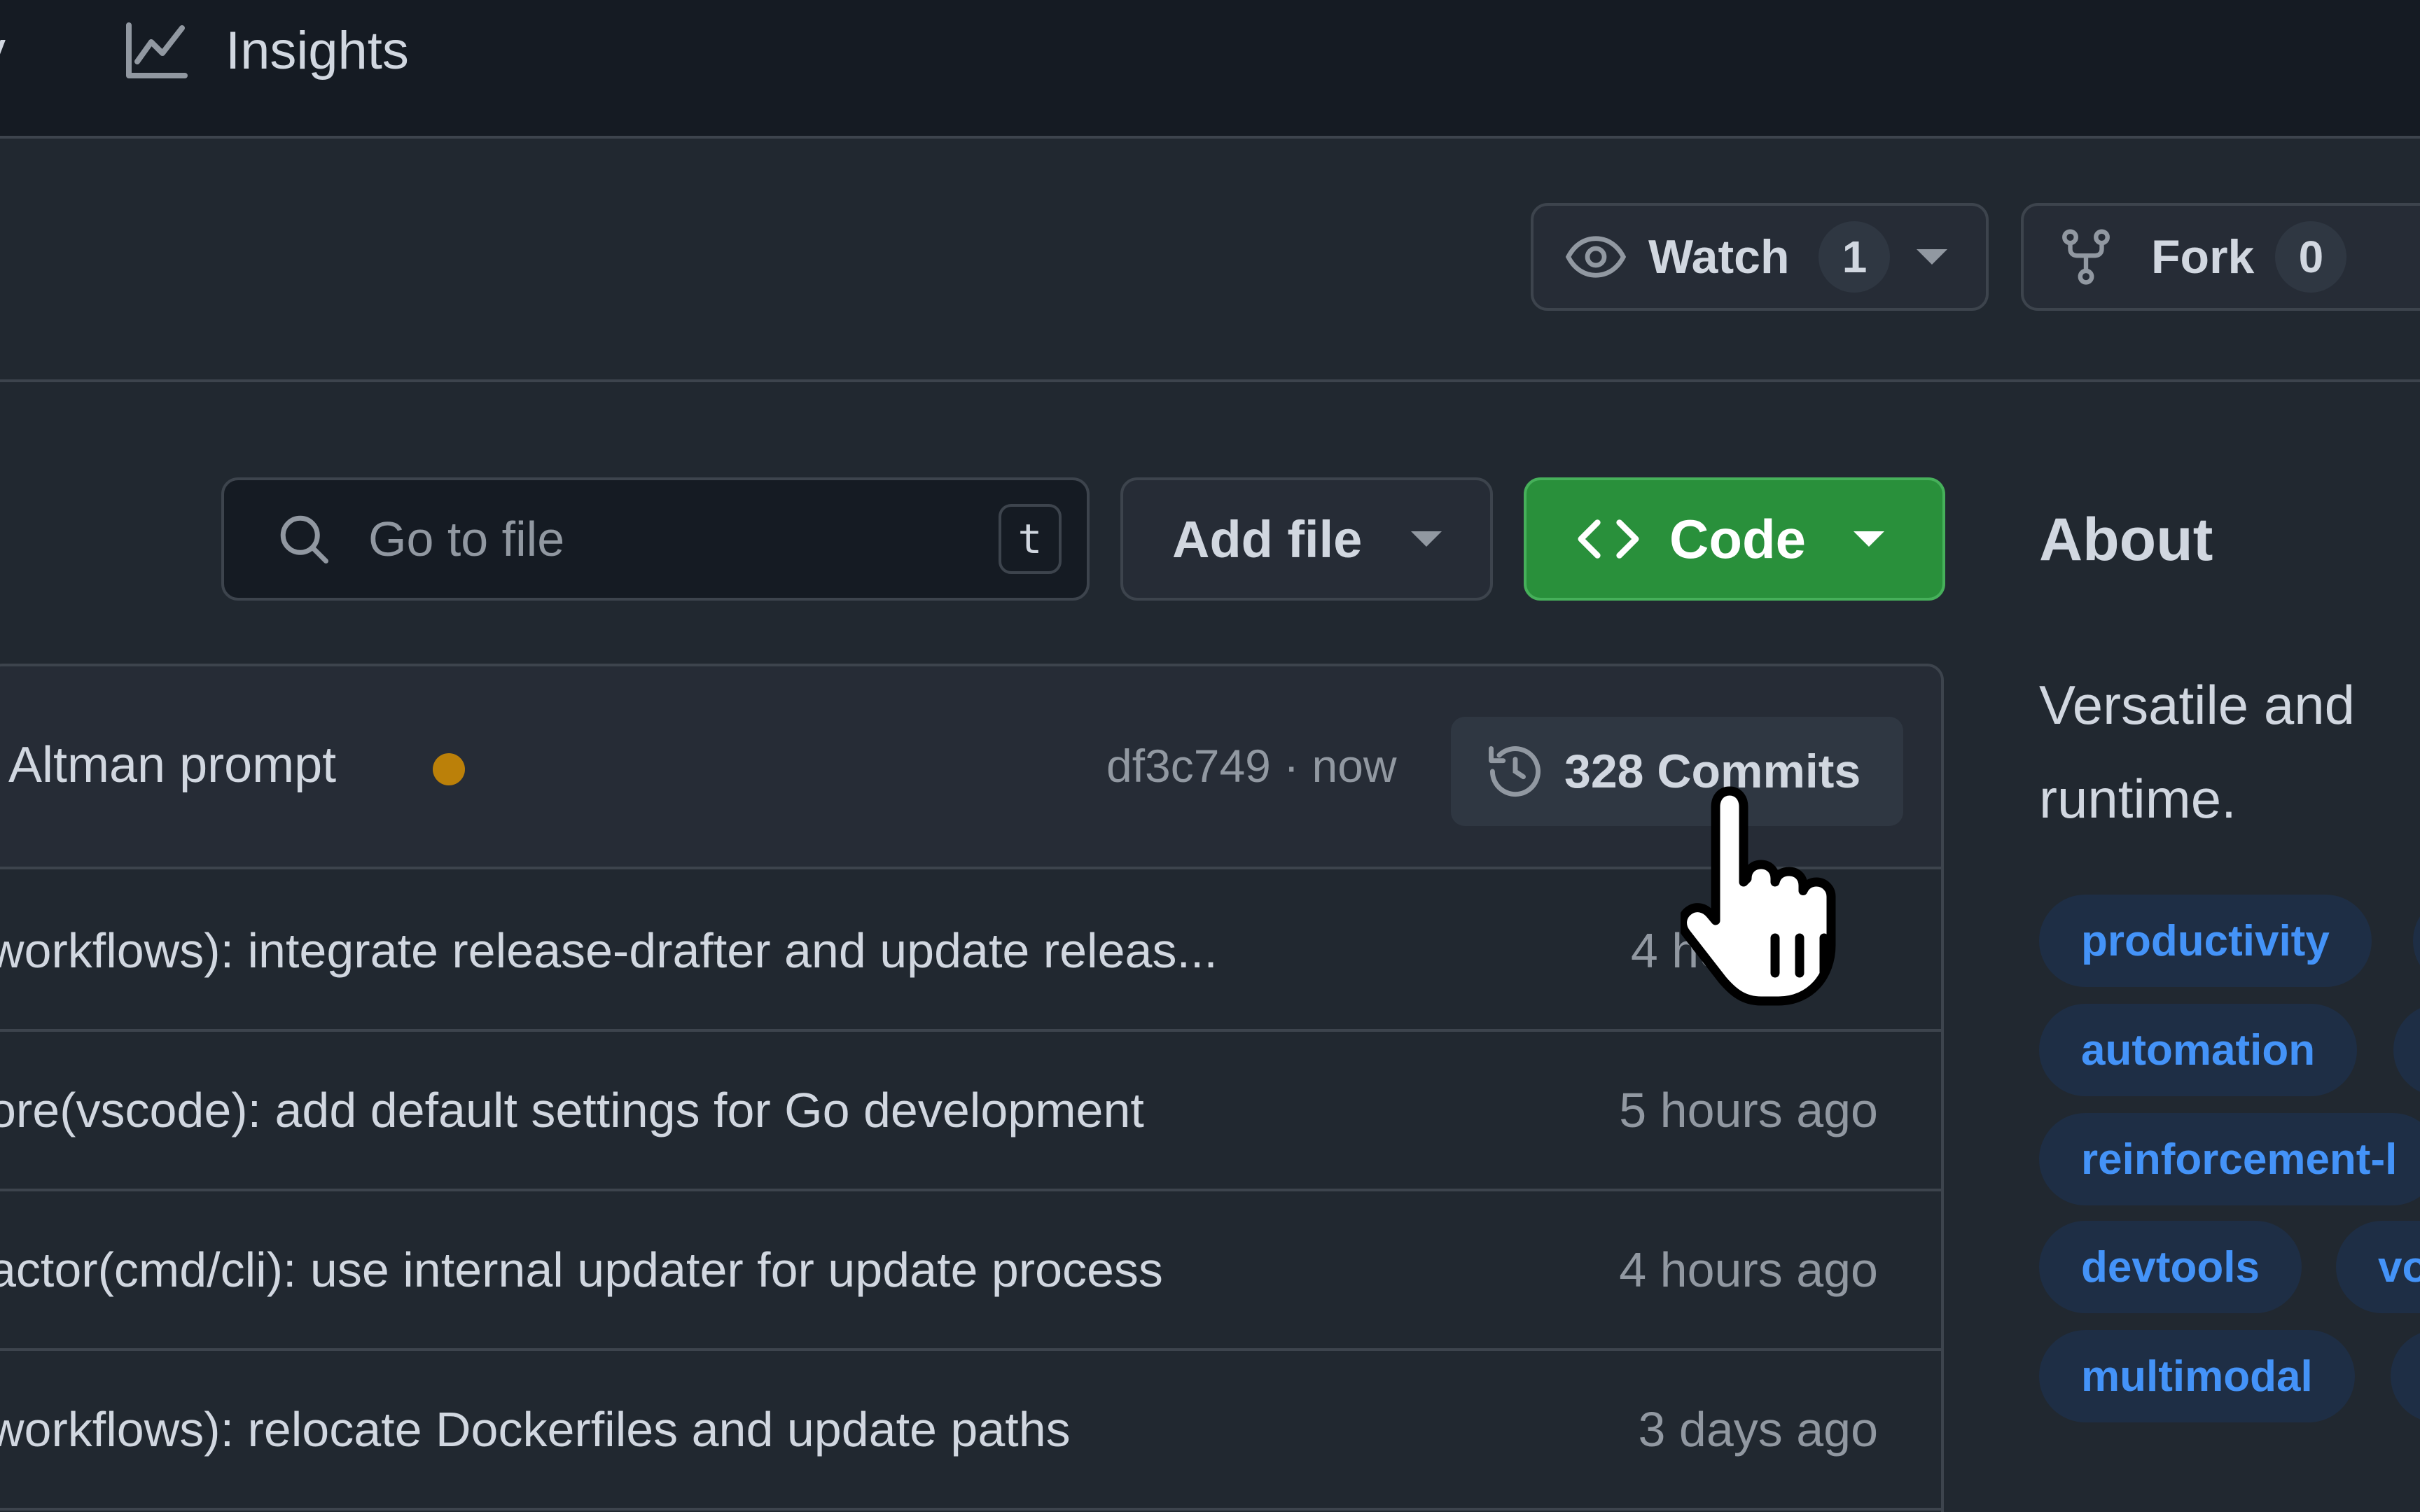 The height and width of the screenshot is (1512, 2420). What do you see at coordinates (2203, 257) in the screenshot?
I see `fork-label: Fork` at bounding box center [2203, 257].